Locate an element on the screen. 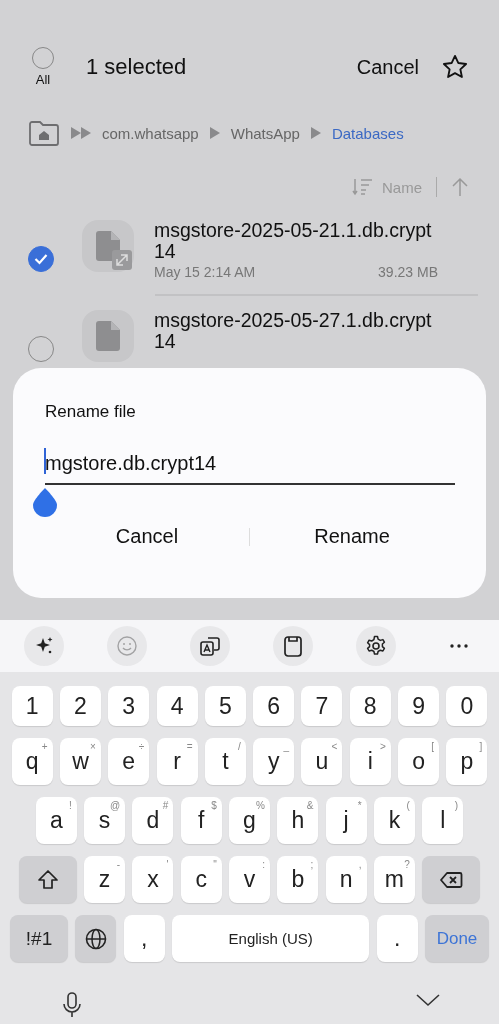  key-hint: ( is located at coordinates (408, 805).